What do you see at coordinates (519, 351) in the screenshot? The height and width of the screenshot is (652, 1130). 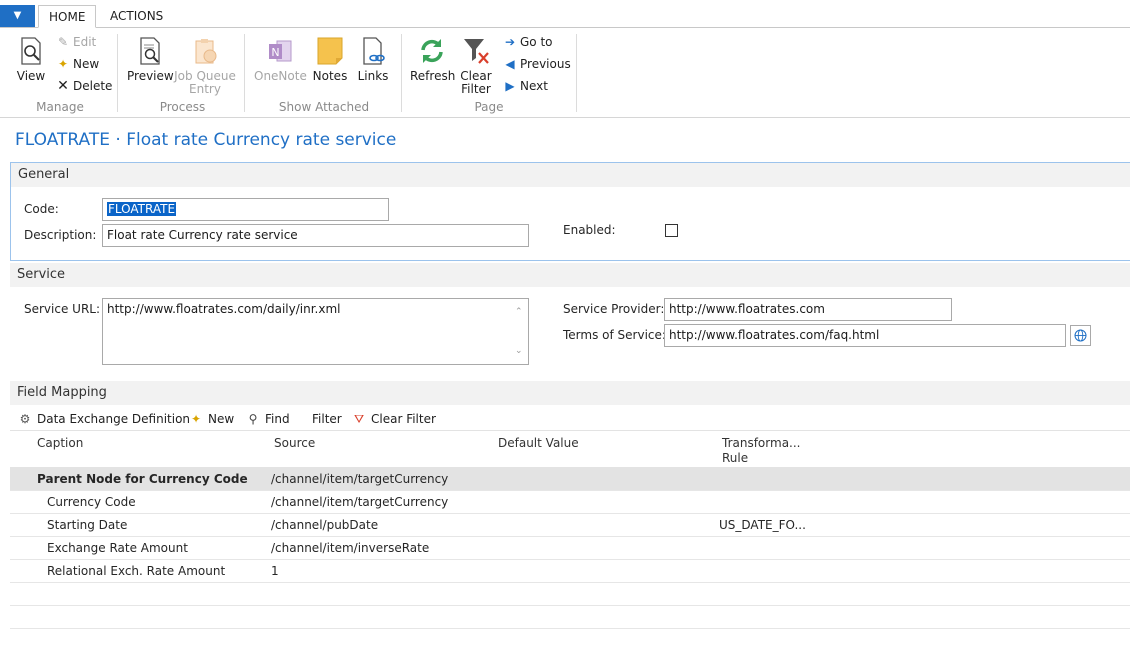 I see `scroll-down-icon: ⌄` at bounding box center [519, 351].